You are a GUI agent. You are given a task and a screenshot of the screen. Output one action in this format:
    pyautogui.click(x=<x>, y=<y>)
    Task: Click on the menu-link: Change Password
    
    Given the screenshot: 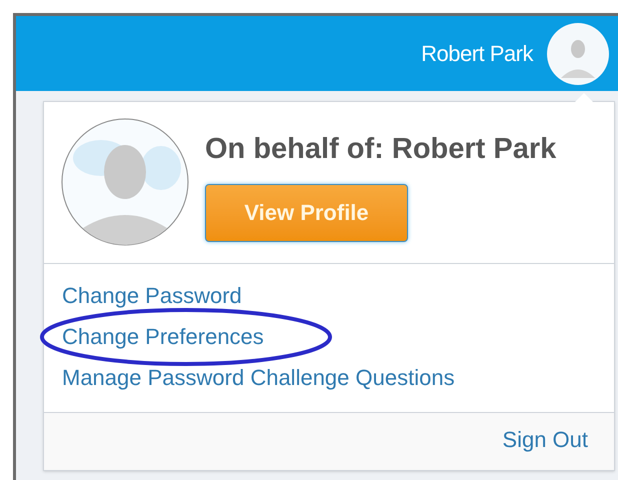 What is the action you would take?
    pyautogui.click(x=152, y=295)
    